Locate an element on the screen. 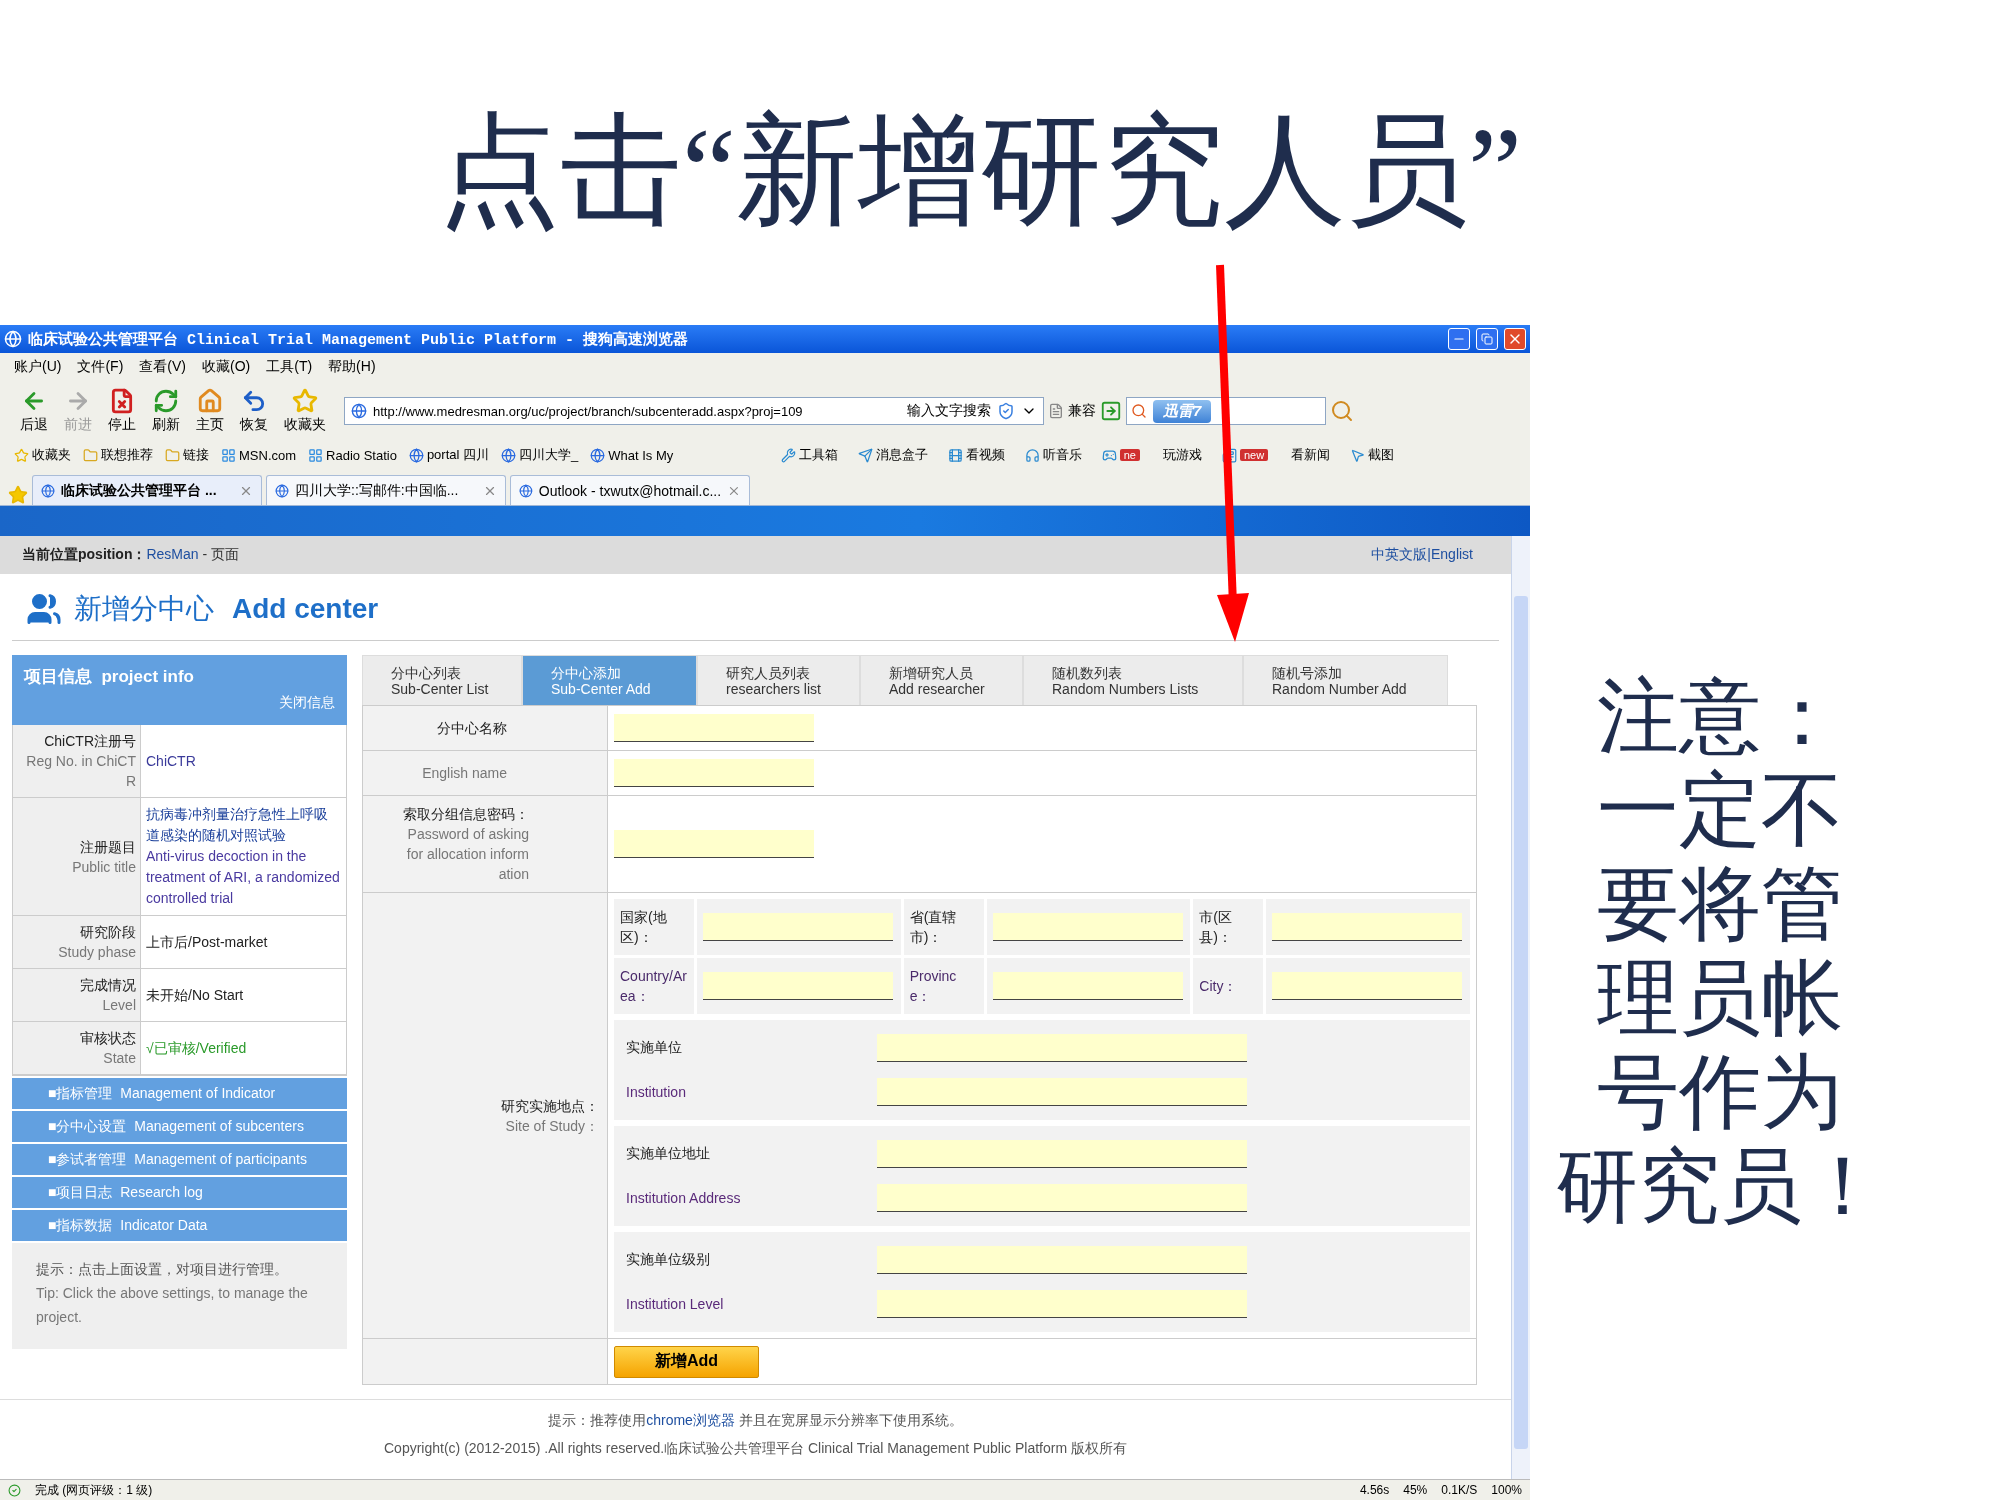 The image size is (2000, 1500). bookmark-link: 联想推荐 is located at coordinates (118, 455).